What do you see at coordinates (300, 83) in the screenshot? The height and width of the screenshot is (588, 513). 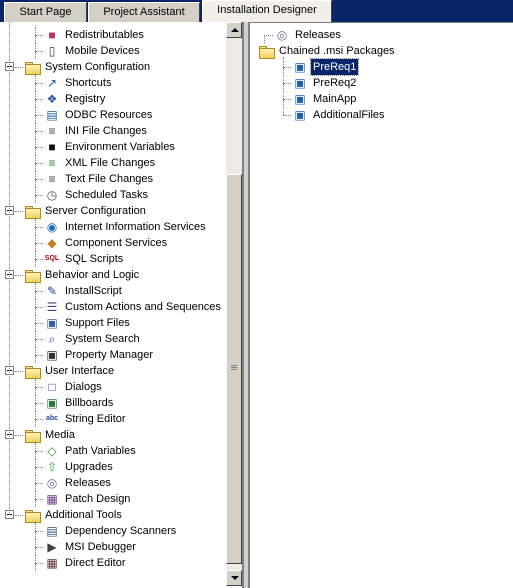 I see `msi-package-icon: ▣` at bounding box center [300, 83].